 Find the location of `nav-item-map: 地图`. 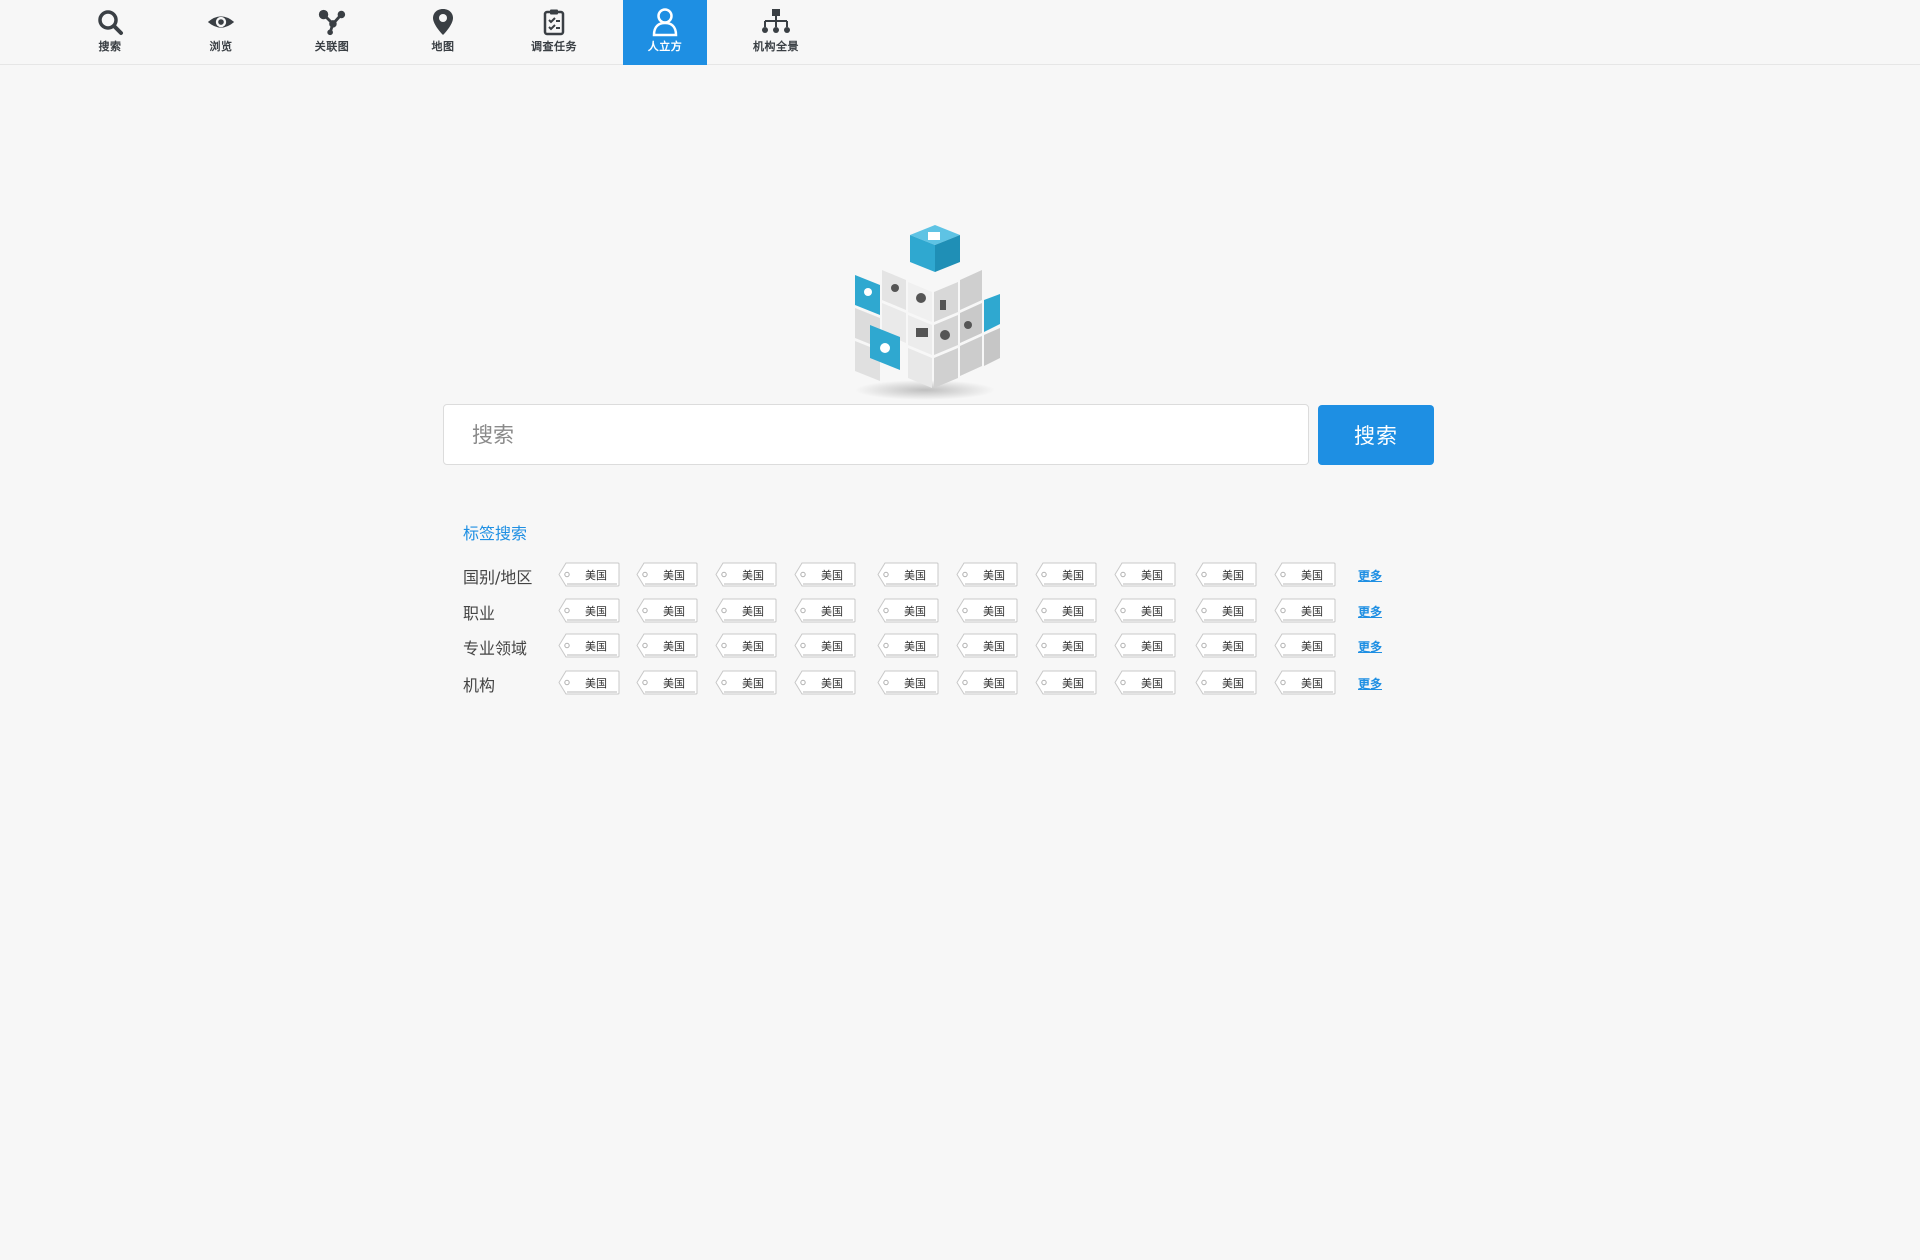

nav-item-map: 地图 is located at coordinates (443, 32).